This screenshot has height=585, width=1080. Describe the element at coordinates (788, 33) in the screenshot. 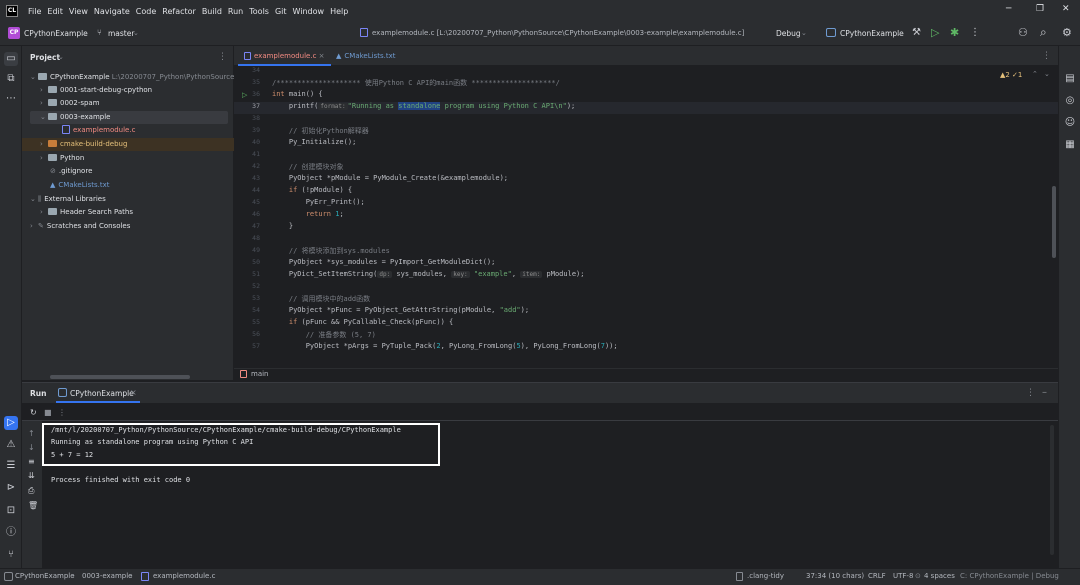

I see `build-config-selector: Debug` at that location.